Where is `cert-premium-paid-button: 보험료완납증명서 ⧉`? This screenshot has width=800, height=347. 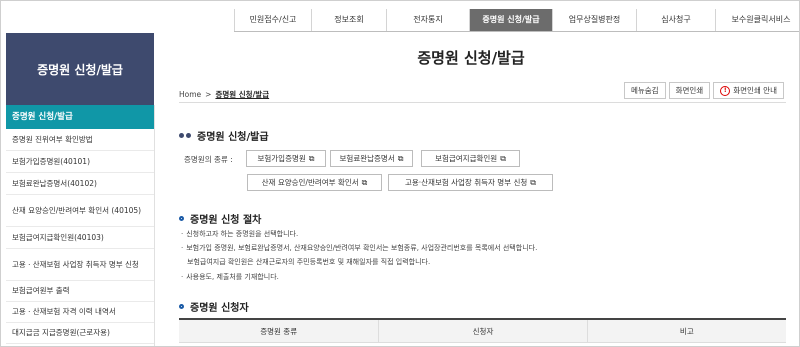
cert-premium-paid-button: 보험료완납증명서 ⧉ is located at coordinates (371, 158).